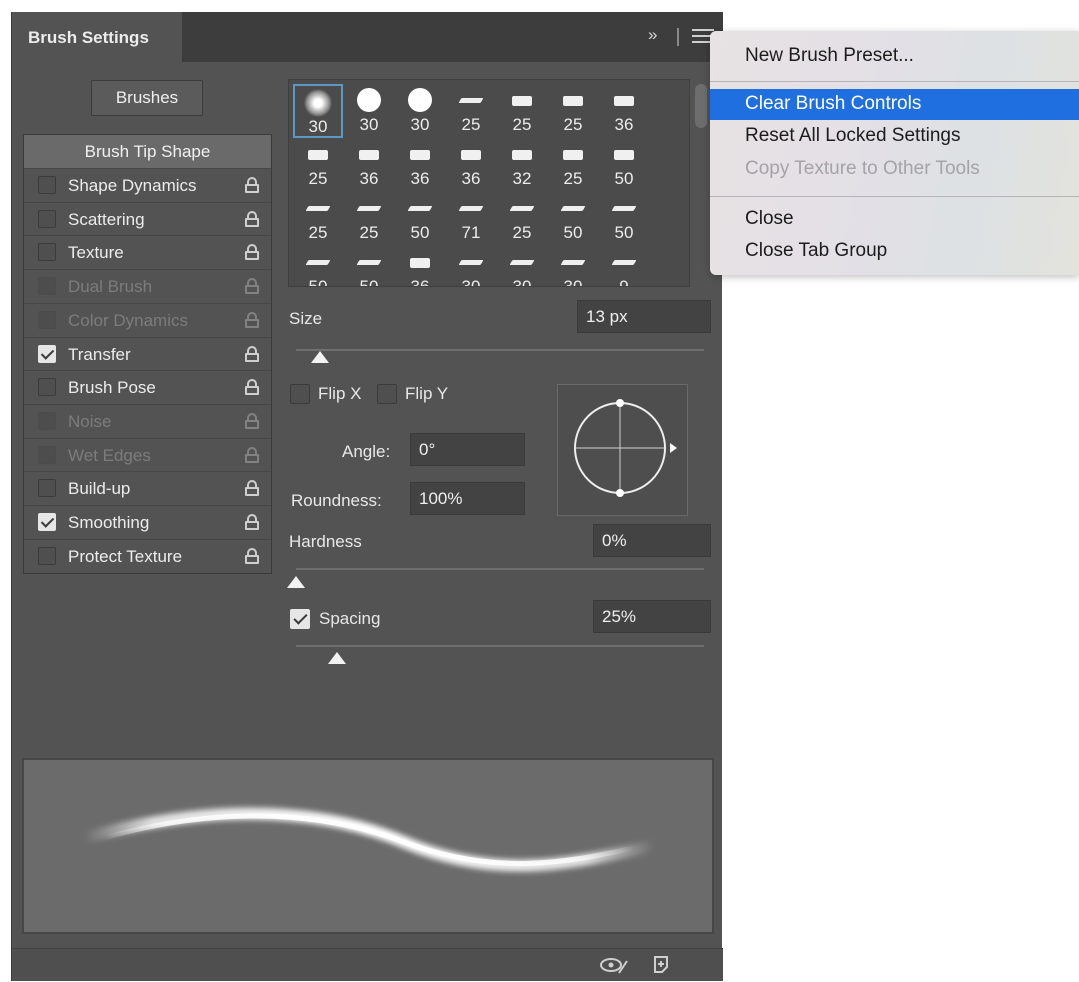 The image size is (1079, 982). I want to click on option-build-up: Build-up, so click(147, 487).